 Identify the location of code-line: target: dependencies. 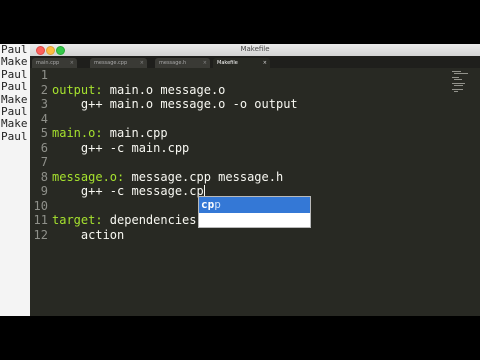
(124, 220).